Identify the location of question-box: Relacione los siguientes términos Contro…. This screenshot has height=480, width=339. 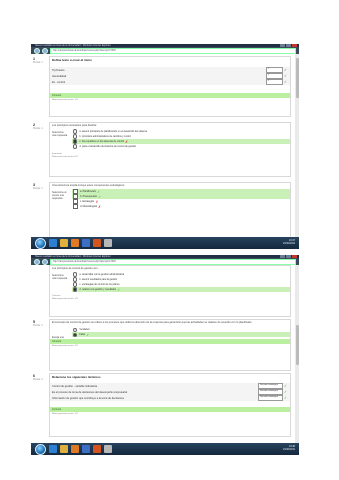
(170, 405).